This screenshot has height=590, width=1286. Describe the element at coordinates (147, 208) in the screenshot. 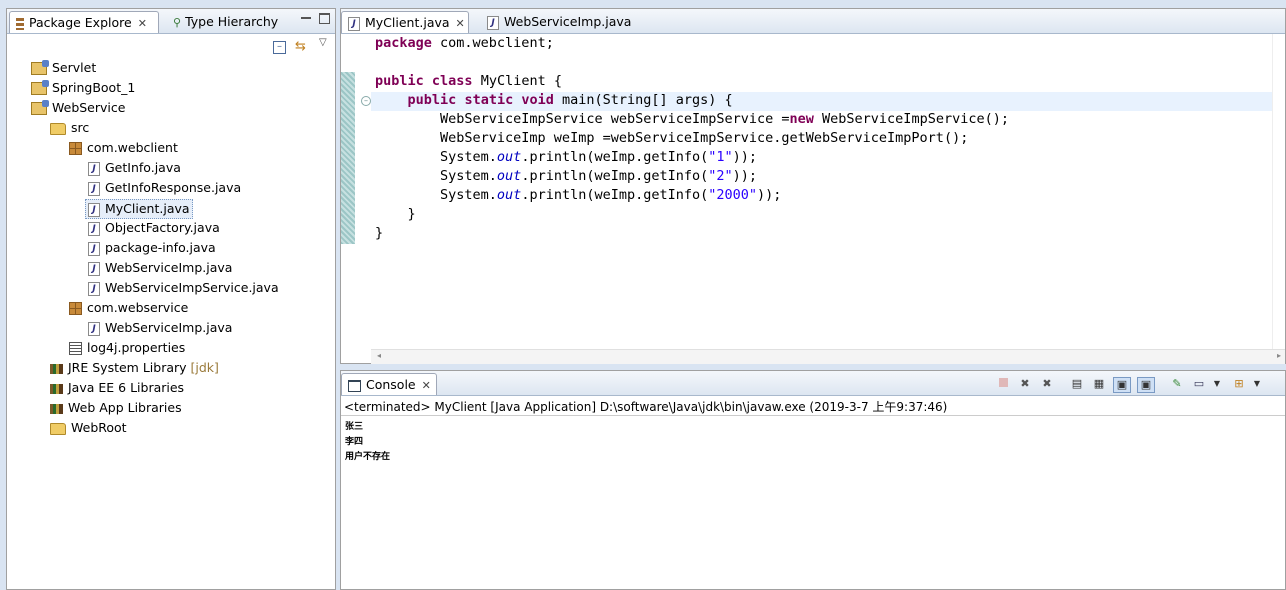

I see `tree-item-label: MyClient.java` at that location.